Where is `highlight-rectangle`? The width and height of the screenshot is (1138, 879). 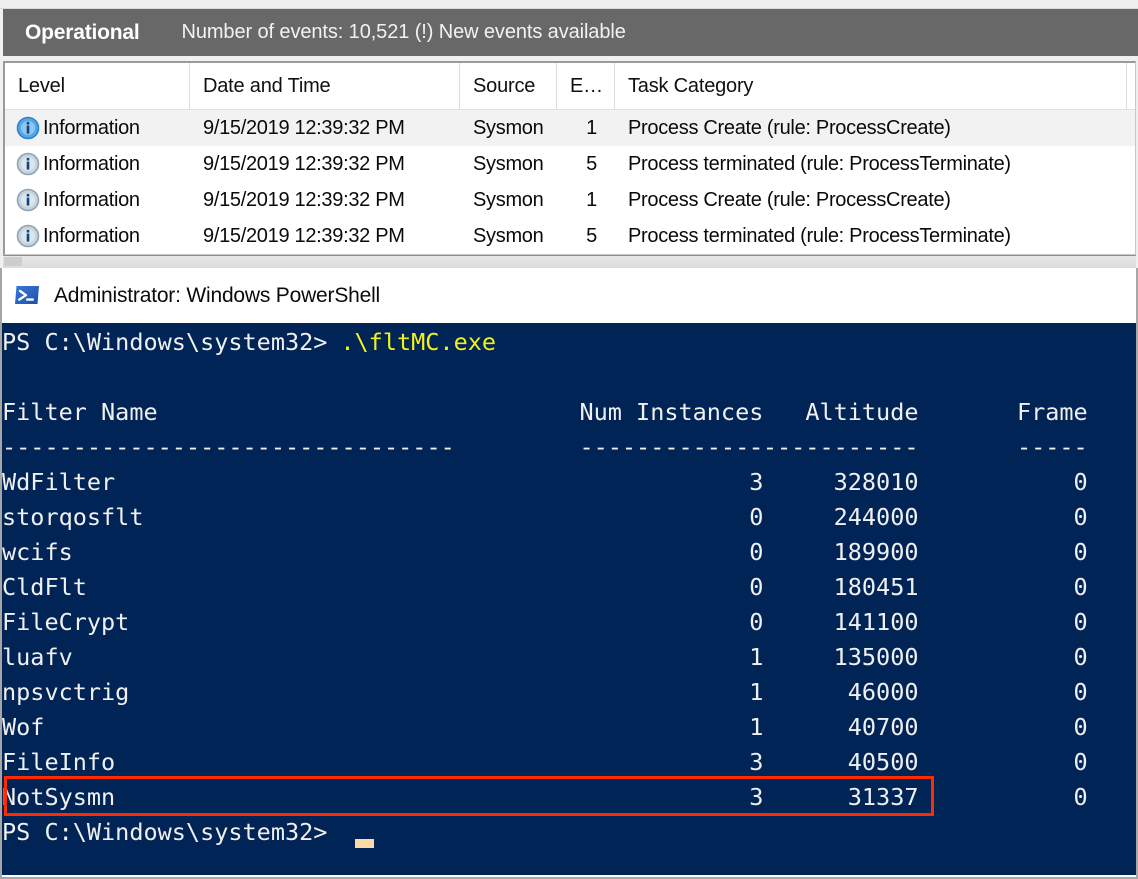 highlight-rectangle is located at coordinates (469, 796).